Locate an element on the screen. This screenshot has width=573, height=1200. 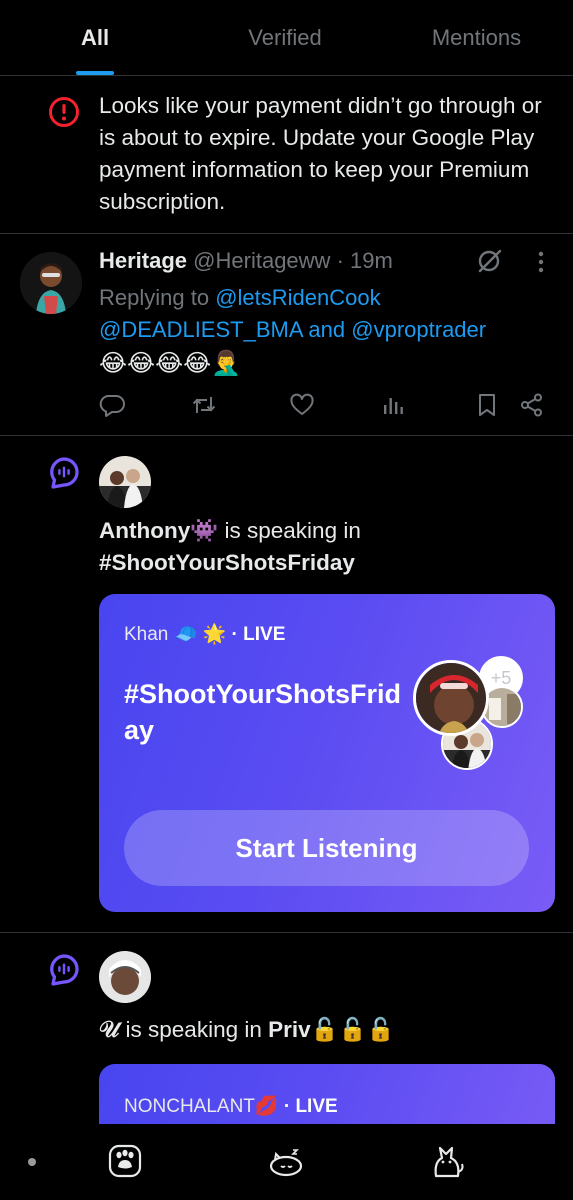
mention-and: and is located at coordinates (327, 329).